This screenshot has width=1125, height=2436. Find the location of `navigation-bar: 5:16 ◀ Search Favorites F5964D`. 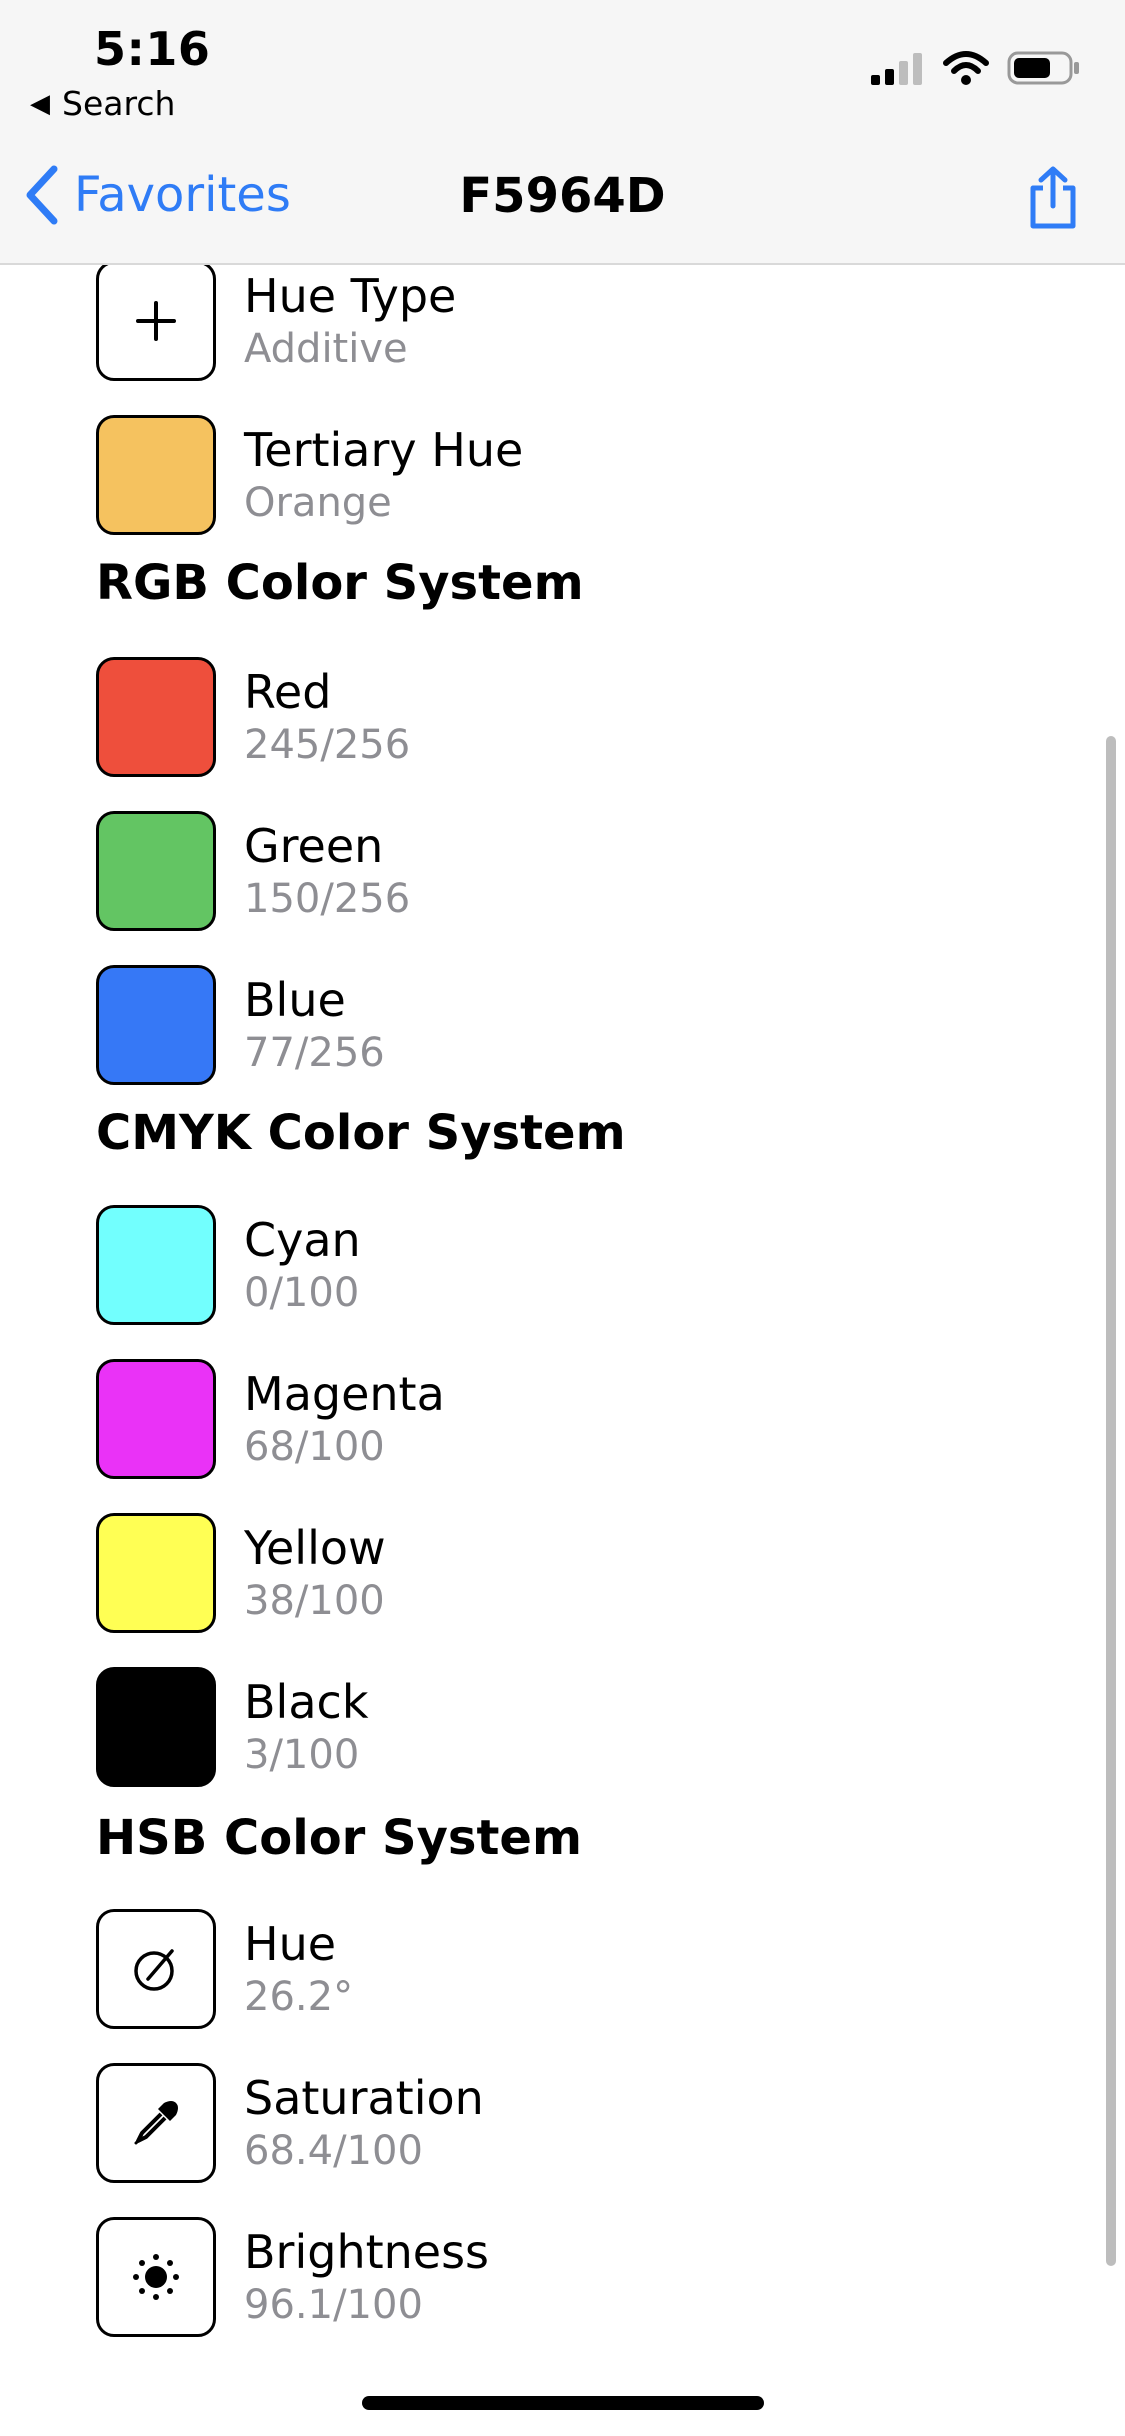

navigation-bar: 5:16 ◀ Search Favorites F5964D is located at coordinates (562, 132).